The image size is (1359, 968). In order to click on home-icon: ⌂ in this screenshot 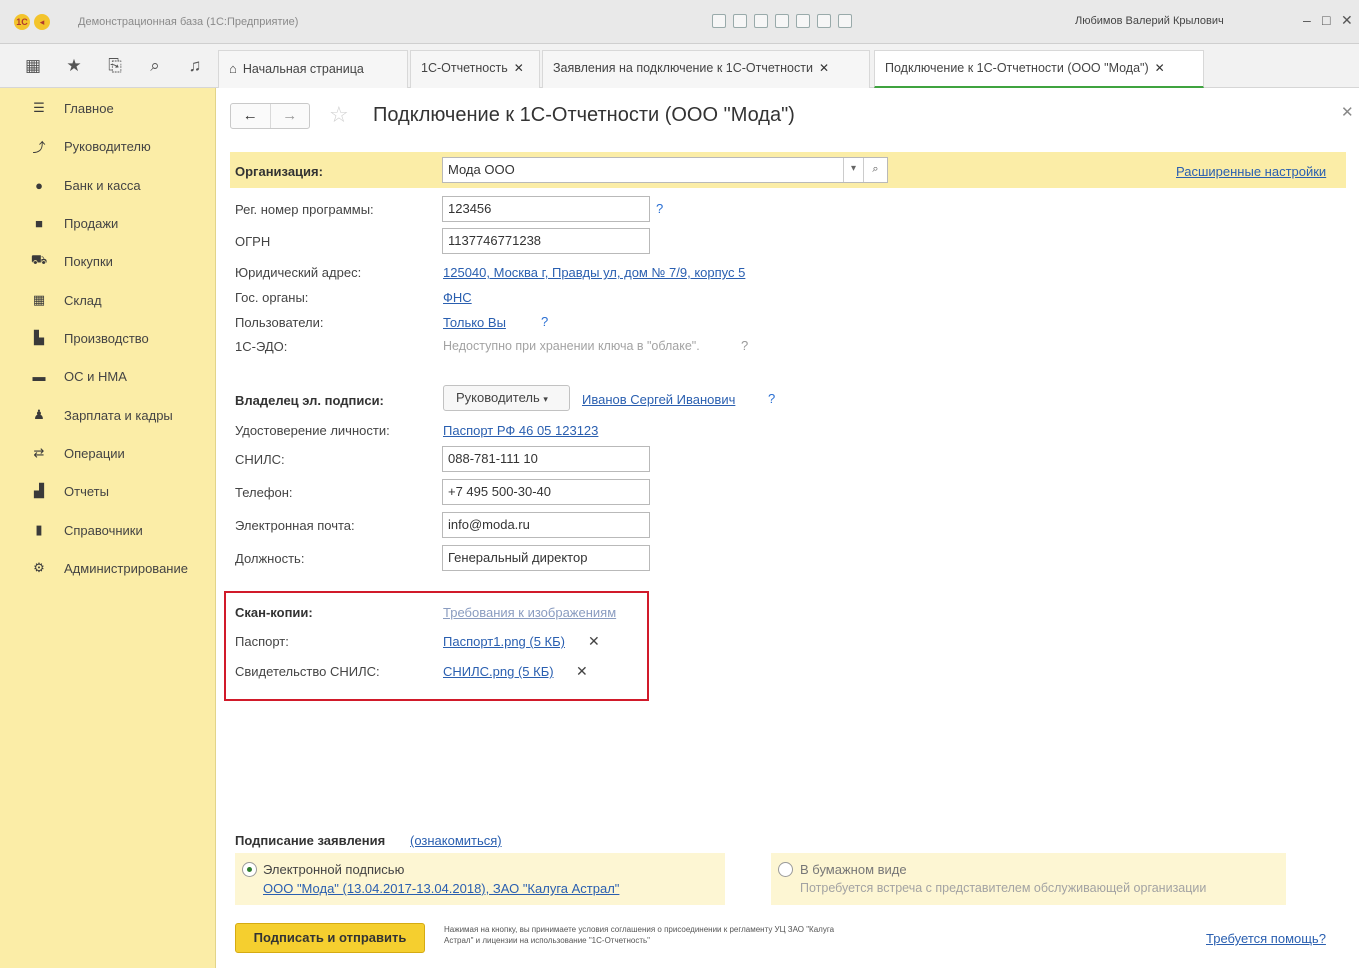, I will do `click(233, 68)`.